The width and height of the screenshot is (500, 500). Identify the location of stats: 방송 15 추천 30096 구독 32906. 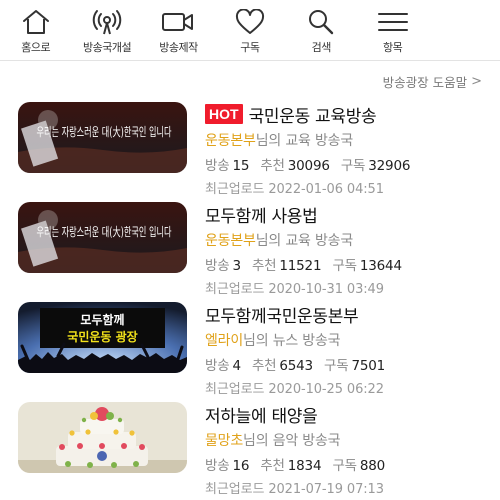
(347, 164).